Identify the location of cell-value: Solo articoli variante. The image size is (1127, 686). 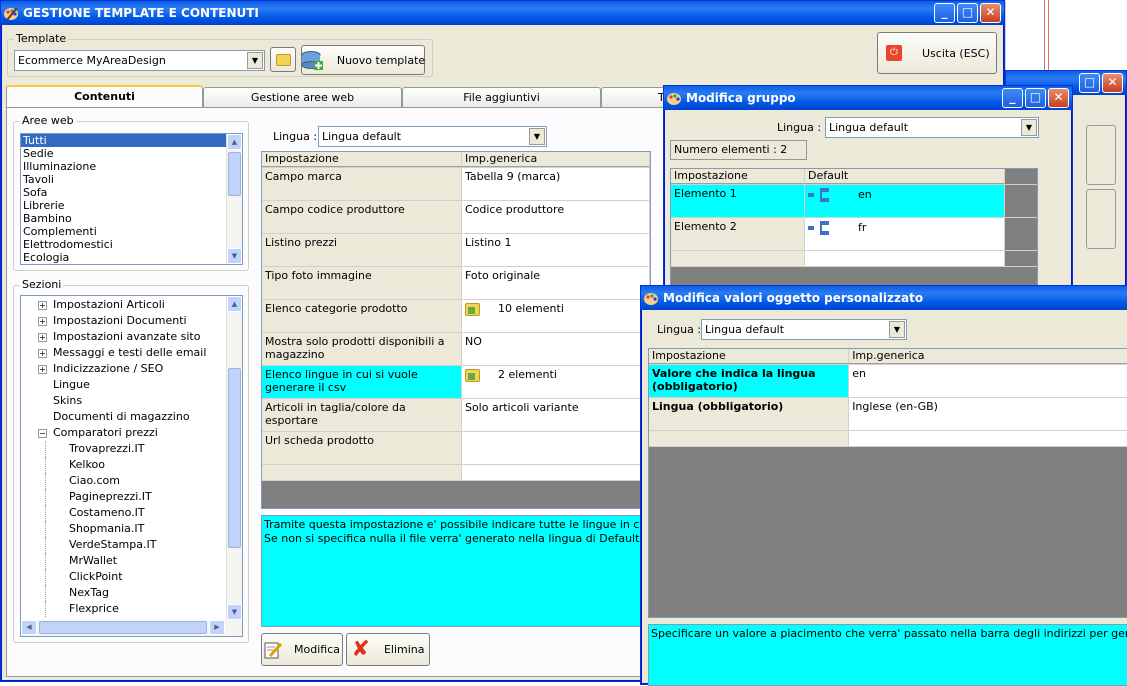
(555, 415).